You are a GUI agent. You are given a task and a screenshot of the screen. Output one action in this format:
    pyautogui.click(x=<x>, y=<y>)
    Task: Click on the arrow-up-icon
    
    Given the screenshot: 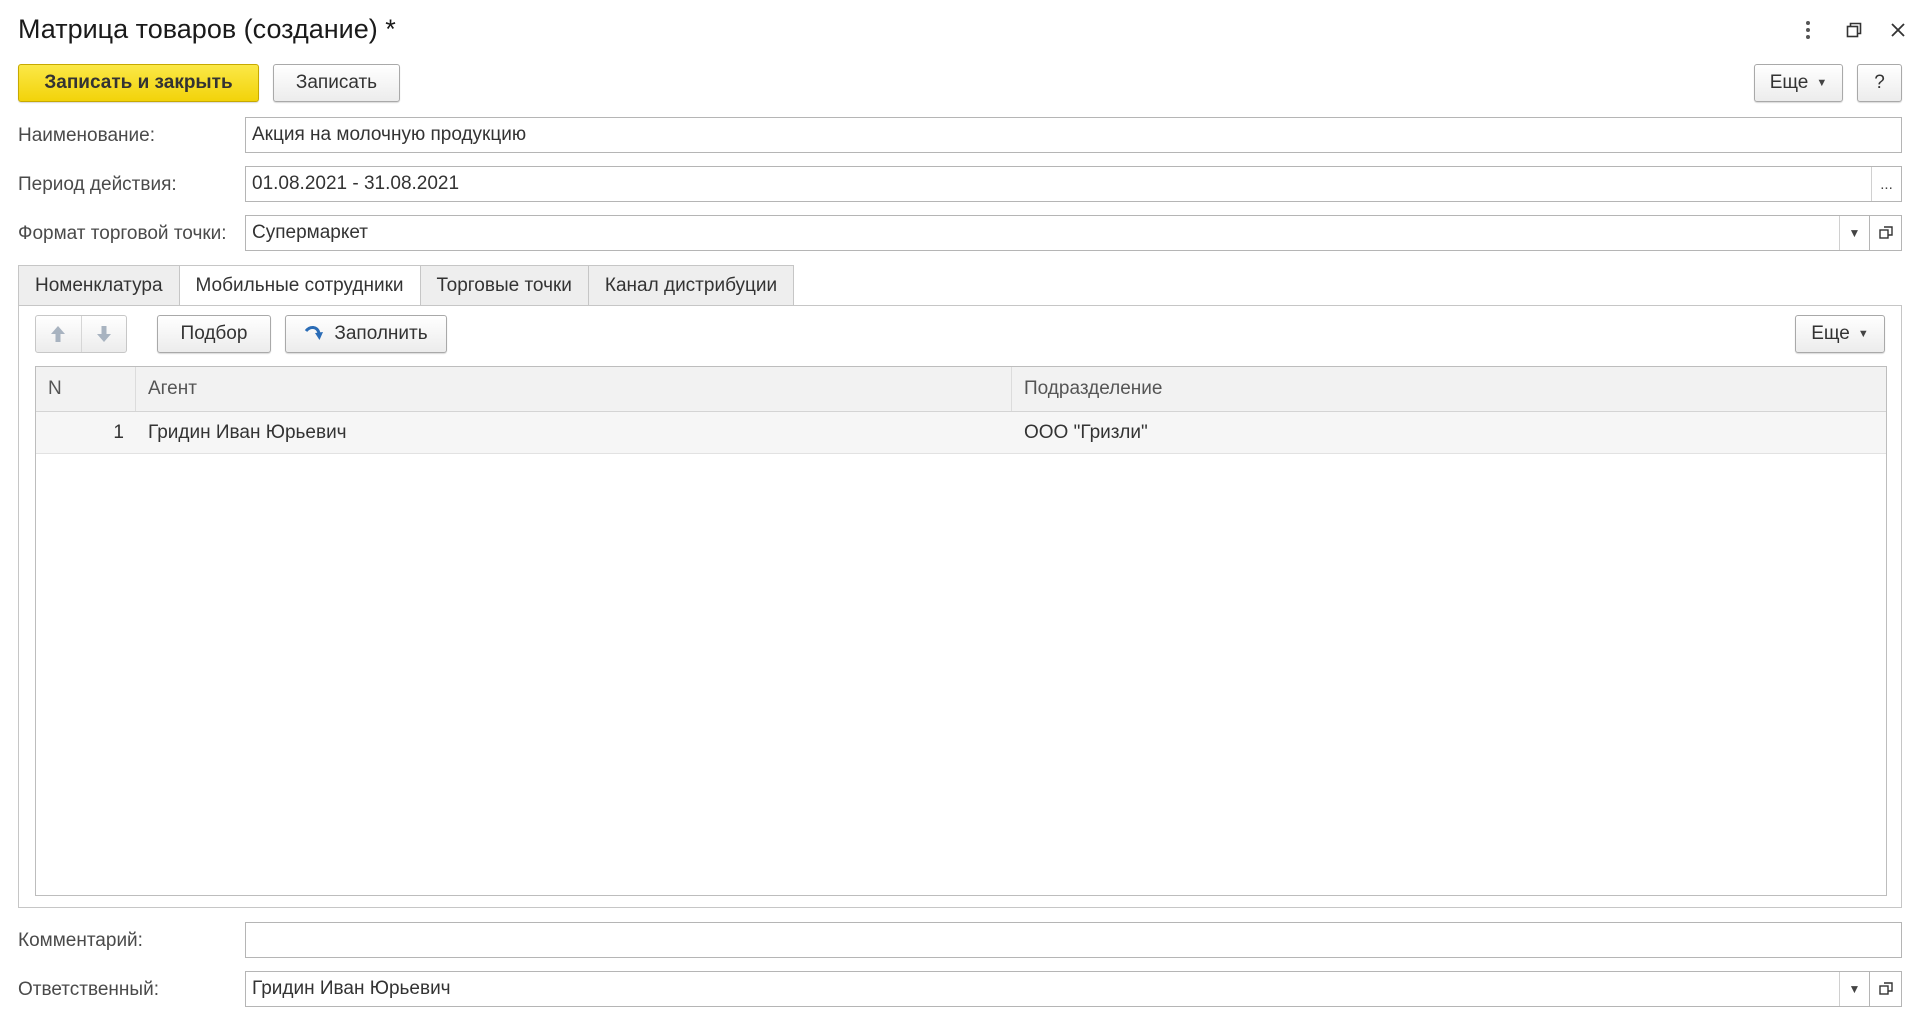 What is the action you would take?
    pyautogui.click(x=58, y=334)
    